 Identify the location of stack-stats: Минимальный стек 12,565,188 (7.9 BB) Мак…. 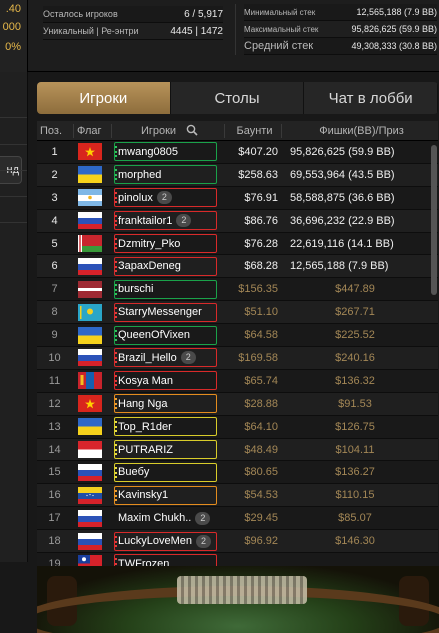
(336, 29).